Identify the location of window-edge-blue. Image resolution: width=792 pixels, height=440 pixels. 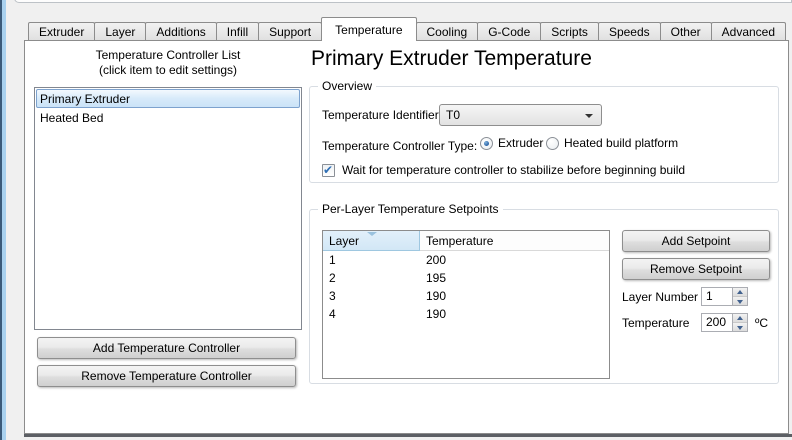
(4, 220).